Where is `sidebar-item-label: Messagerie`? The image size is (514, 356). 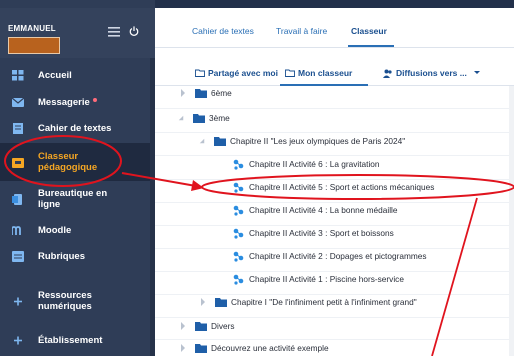 sidebar-item-label: Messagerie is located at coordinates (67, 102).